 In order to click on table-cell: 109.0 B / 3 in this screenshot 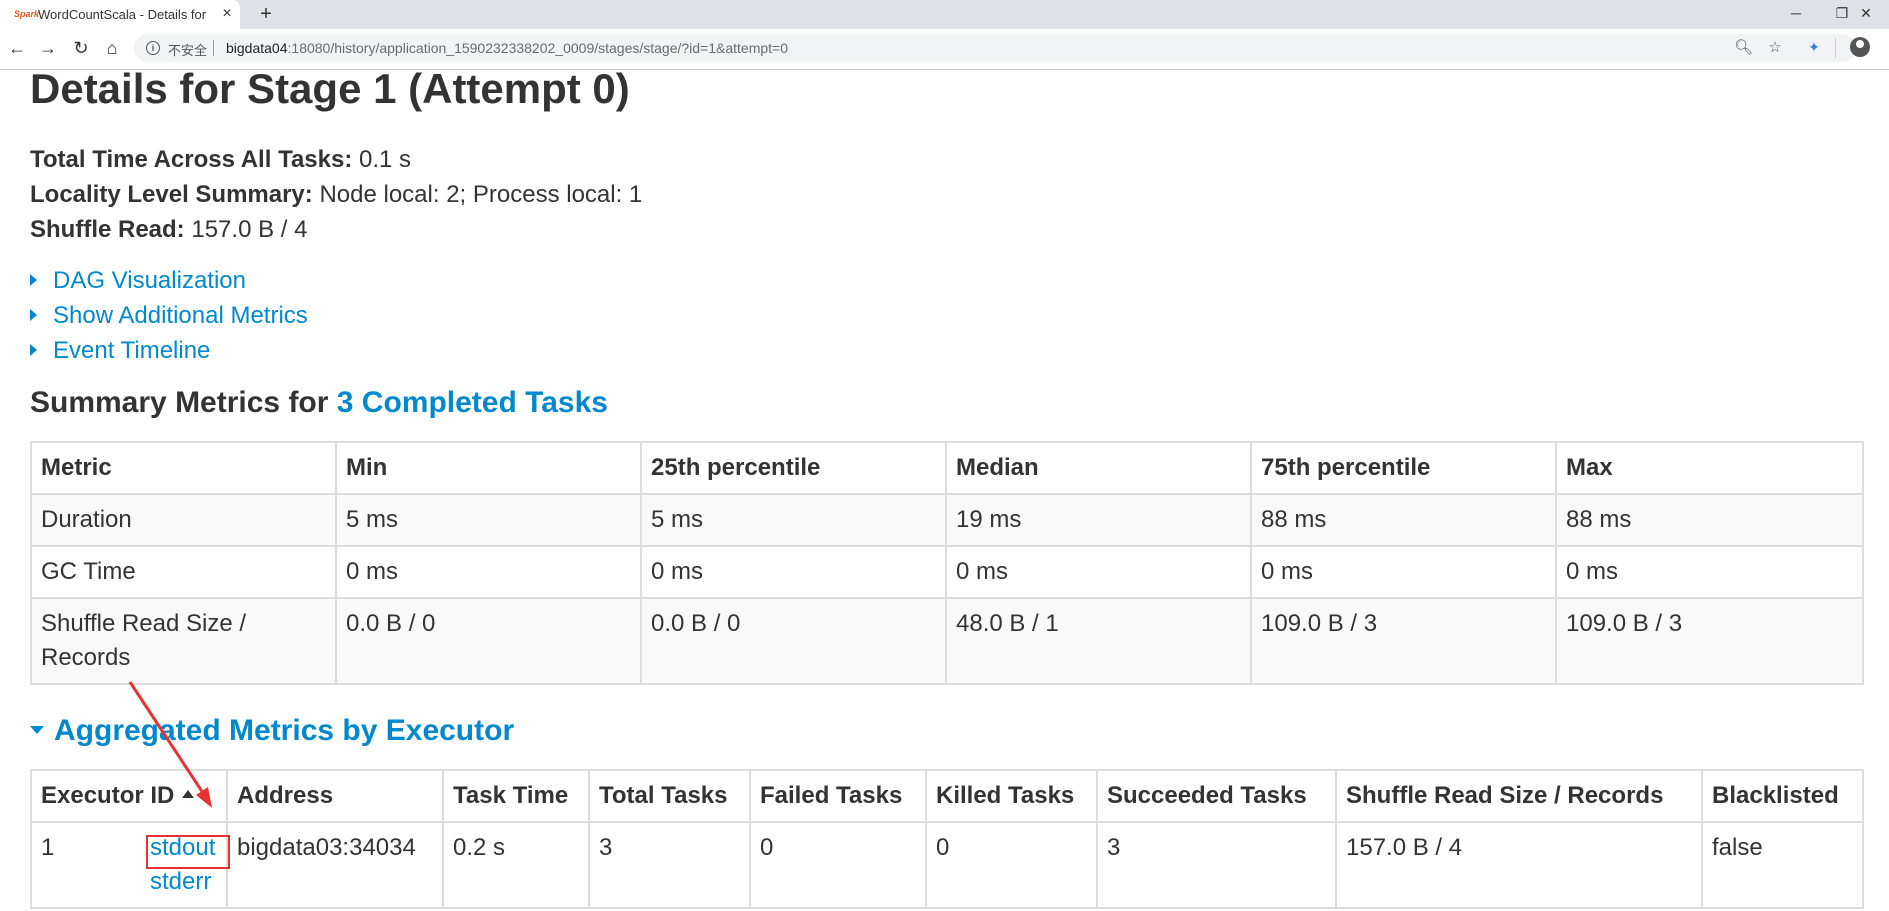, I will do `click(1709, 641)`.